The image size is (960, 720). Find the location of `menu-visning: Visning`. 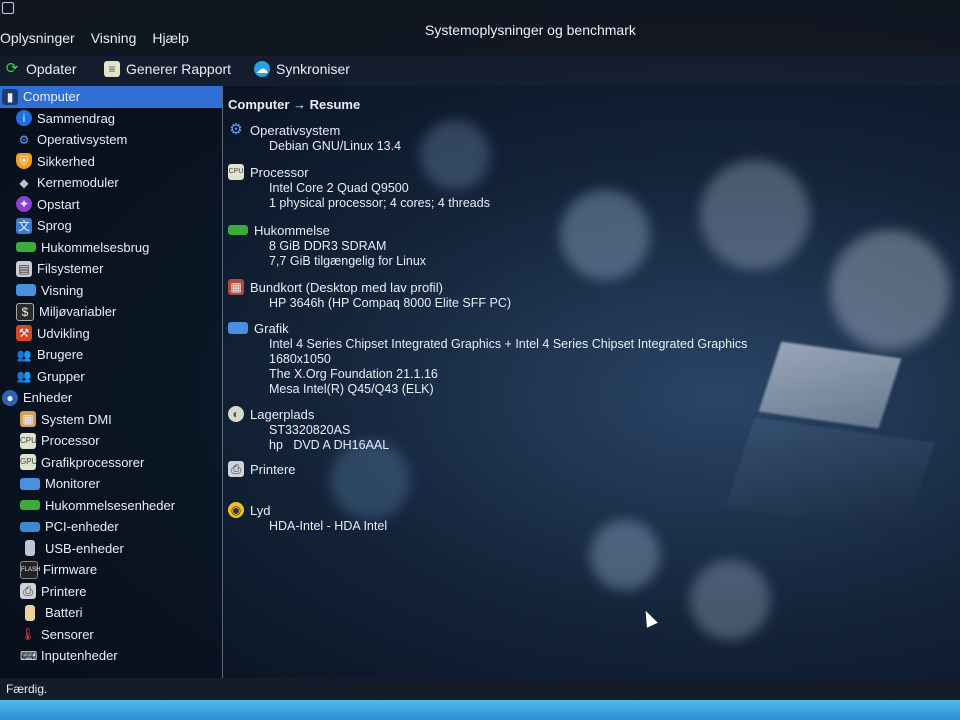

menu-visning: Visning is located at coordinates (114, 38).